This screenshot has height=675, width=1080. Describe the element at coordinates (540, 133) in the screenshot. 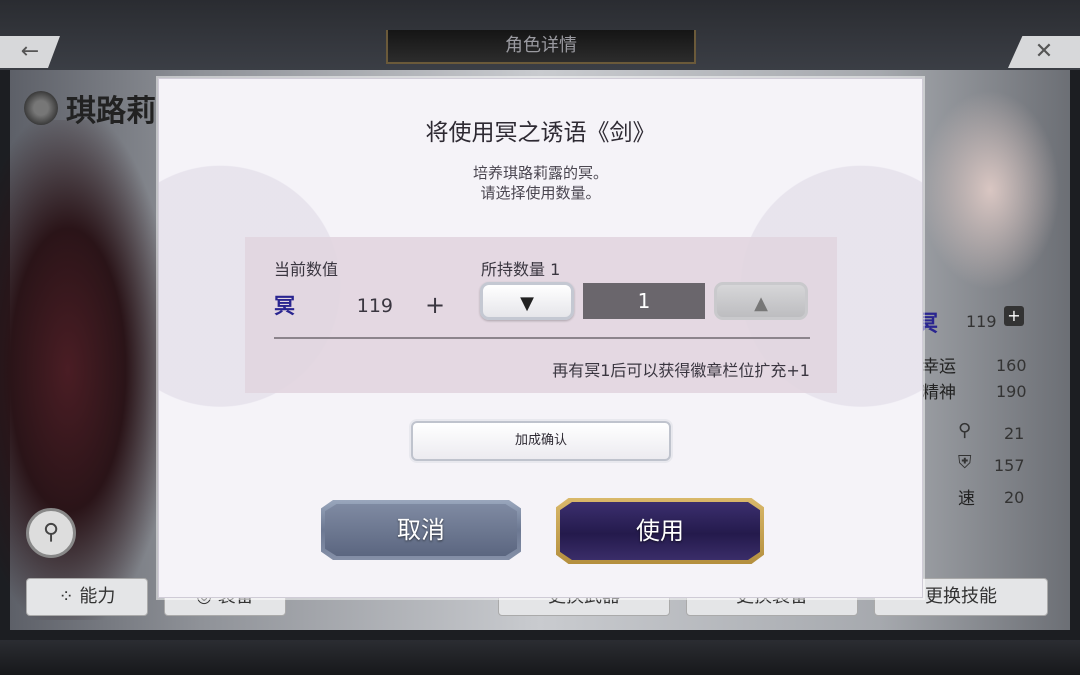

I see `dialog-title: 将使用冥之诱语《剑》` at that location.